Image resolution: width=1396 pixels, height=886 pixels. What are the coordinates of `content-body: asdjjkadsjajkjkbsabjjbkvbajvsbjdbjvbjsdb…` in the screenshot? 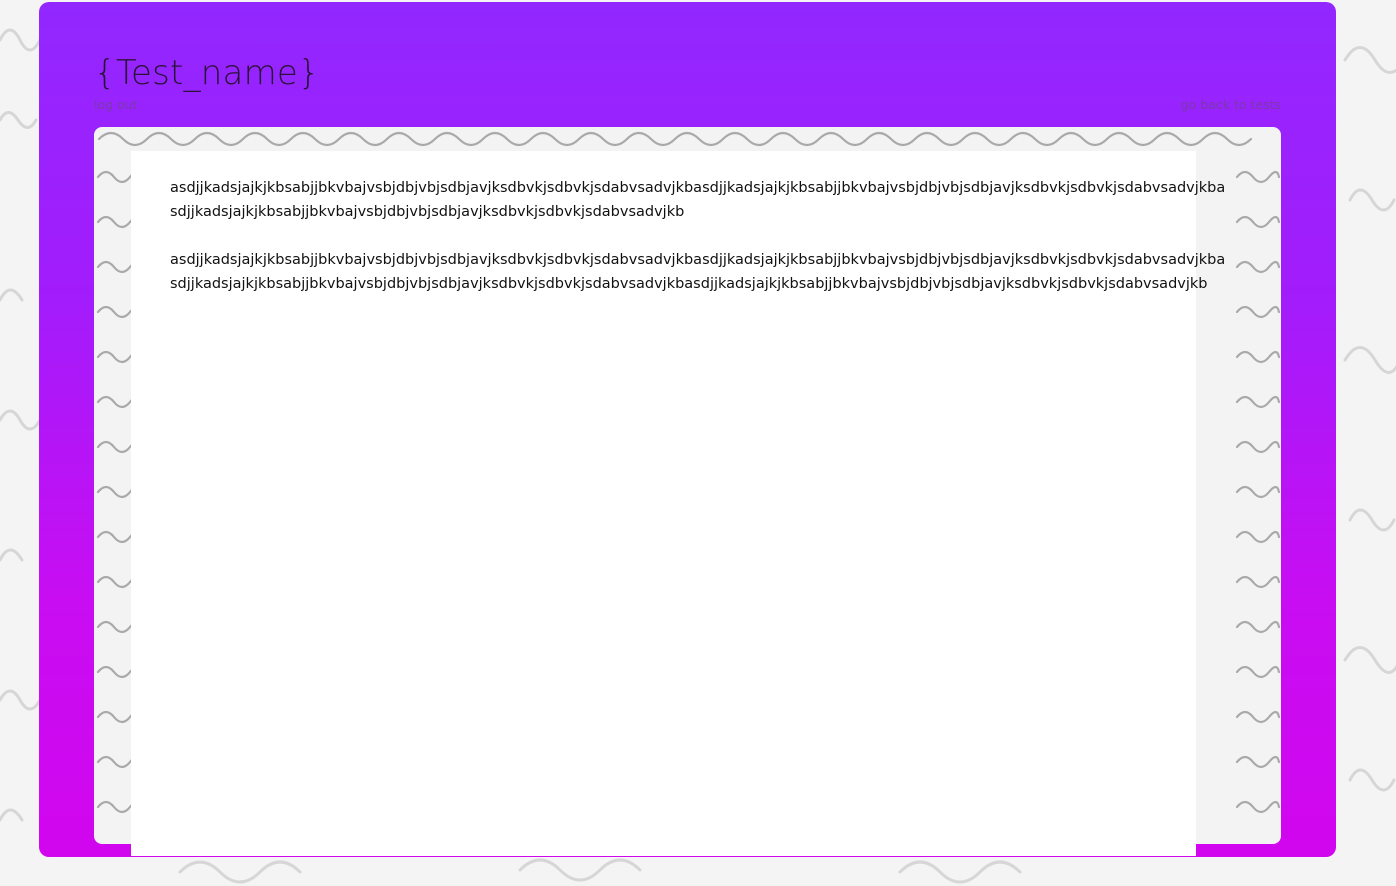 It's located at (701, 248).